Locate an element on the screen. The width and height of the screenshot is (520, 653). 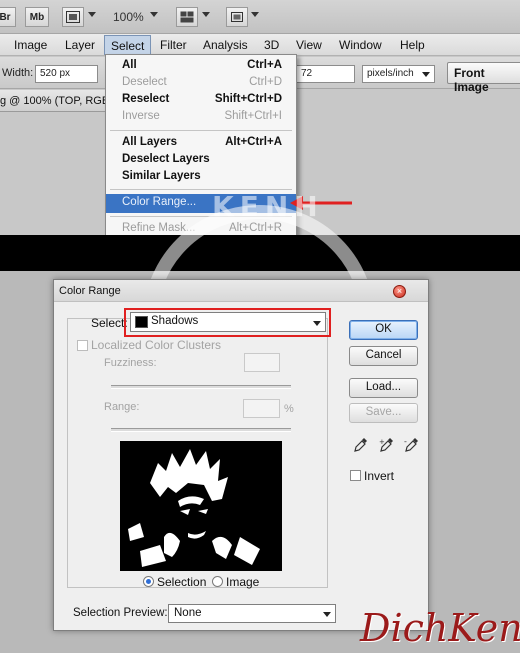
arrange-caret-icon is located at coordinates (206, 14).